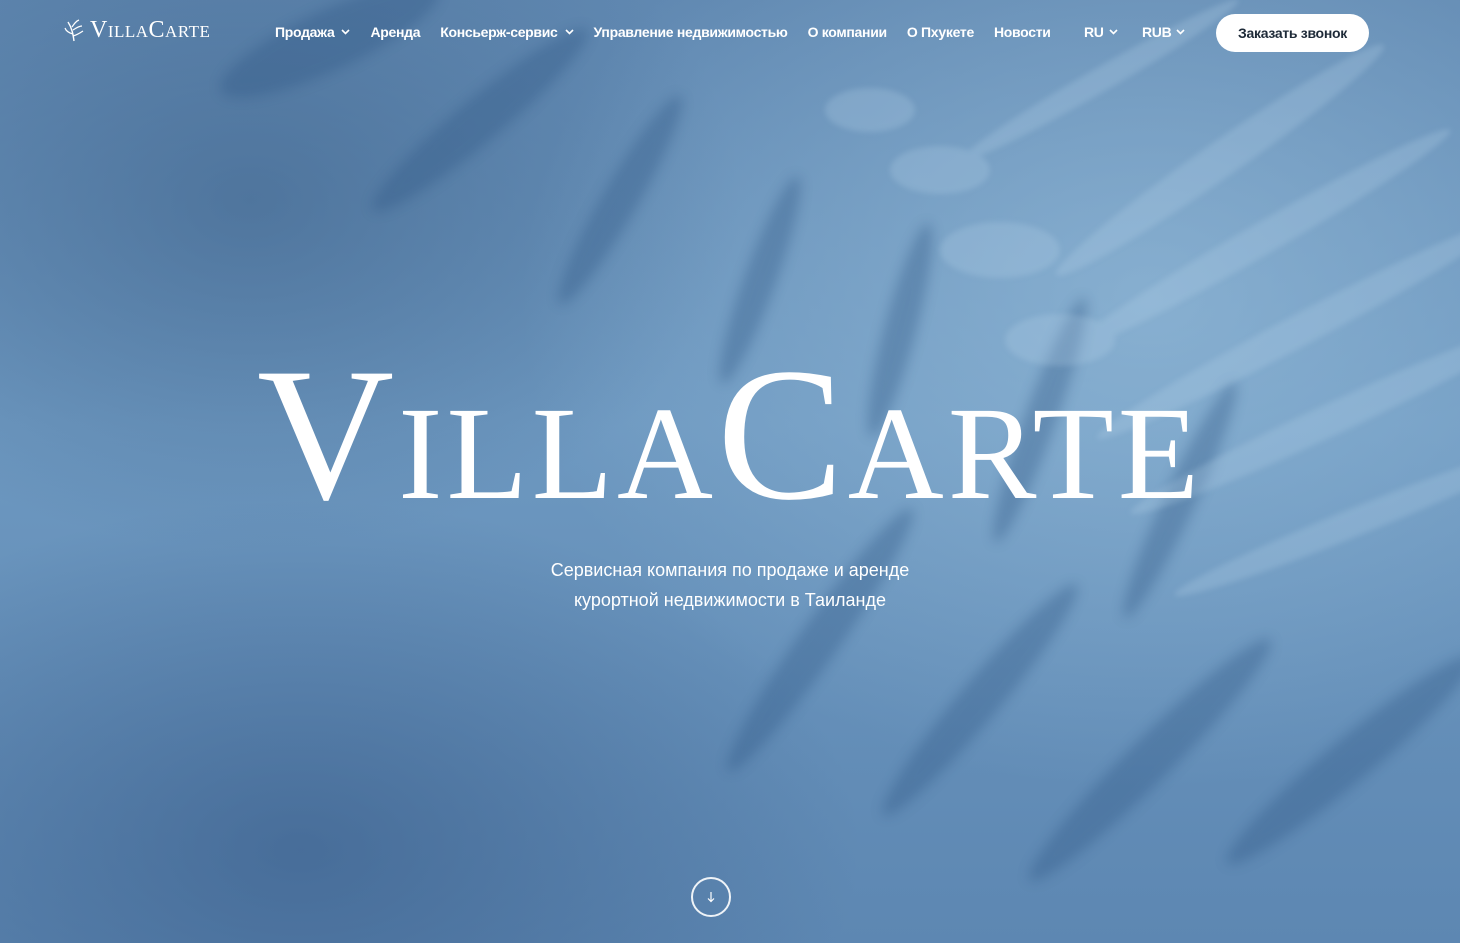 The image size is (1460, 943). I want to click on language-select: RU, so click(1101, 32).